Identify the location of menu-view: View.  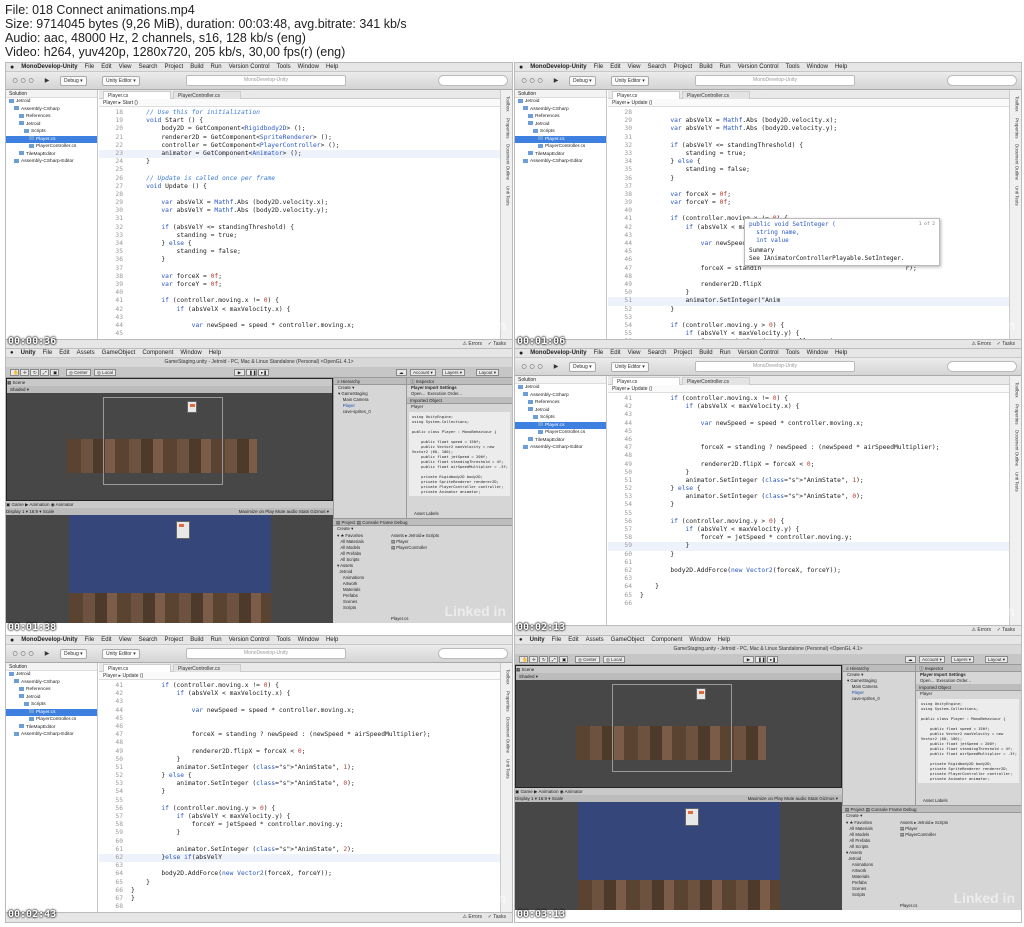
(125, 640).